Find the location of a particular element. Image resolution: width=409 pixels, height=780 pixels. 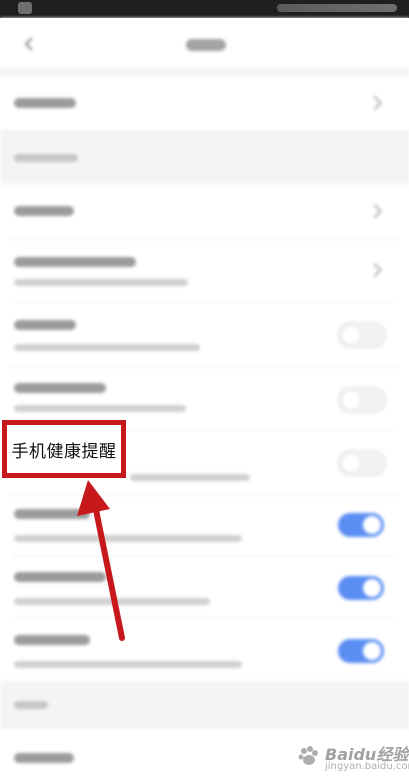

watermark-url: jingyan.baidu.com is located at coordinates (367, 766).